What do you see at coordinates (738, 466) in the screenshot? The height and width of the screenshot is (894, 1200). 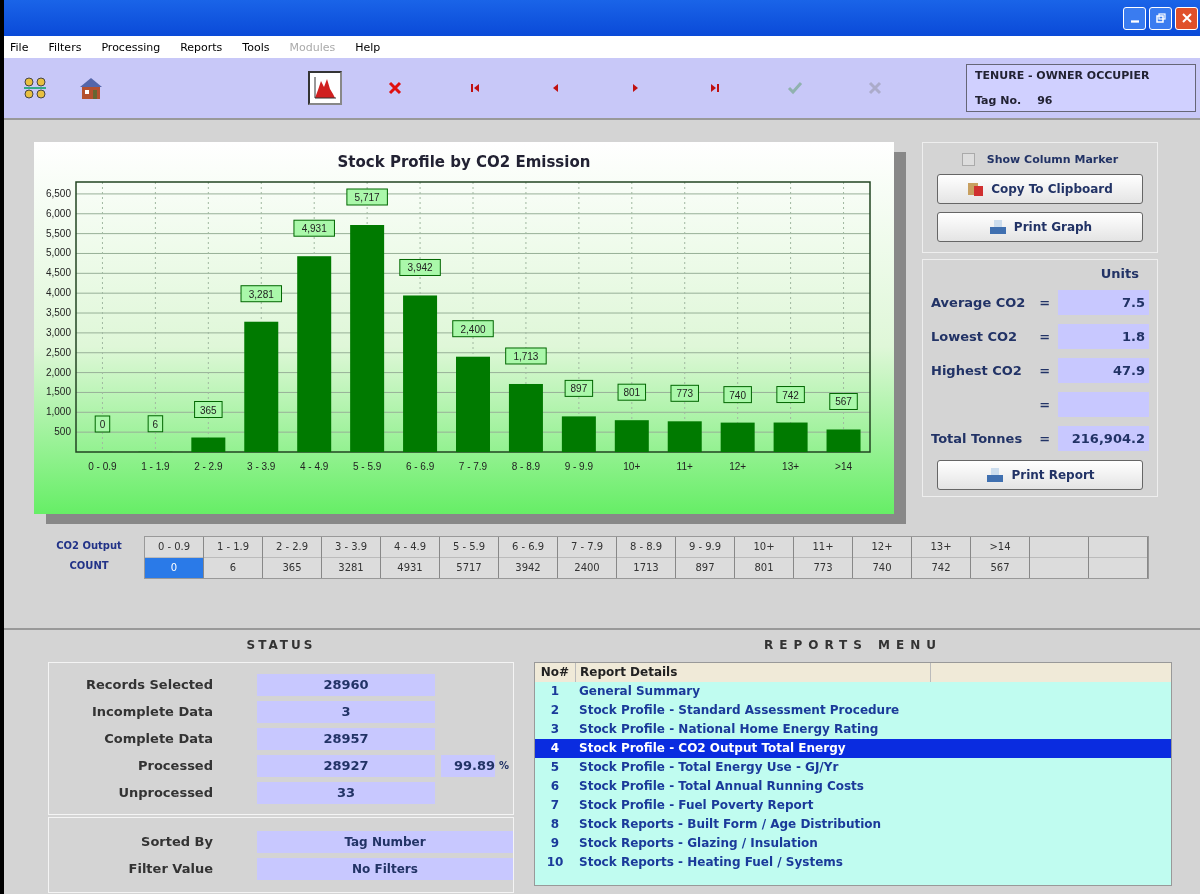 I see `x-tick-label: 12+` at bounding box center [738, 466].